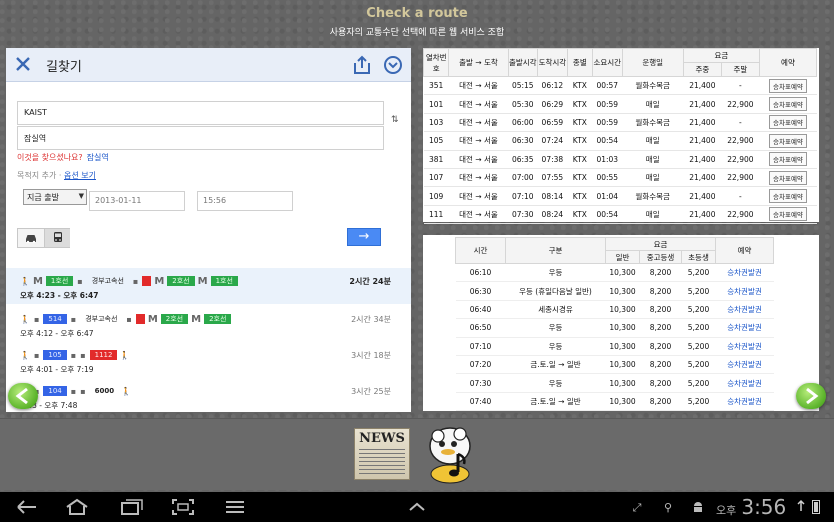 This screenshot has height=522, width=834. What do you see at coordinates (37, 281) in the screenshot?
I see `metro-icon: M` at bounding box center [37, 281].